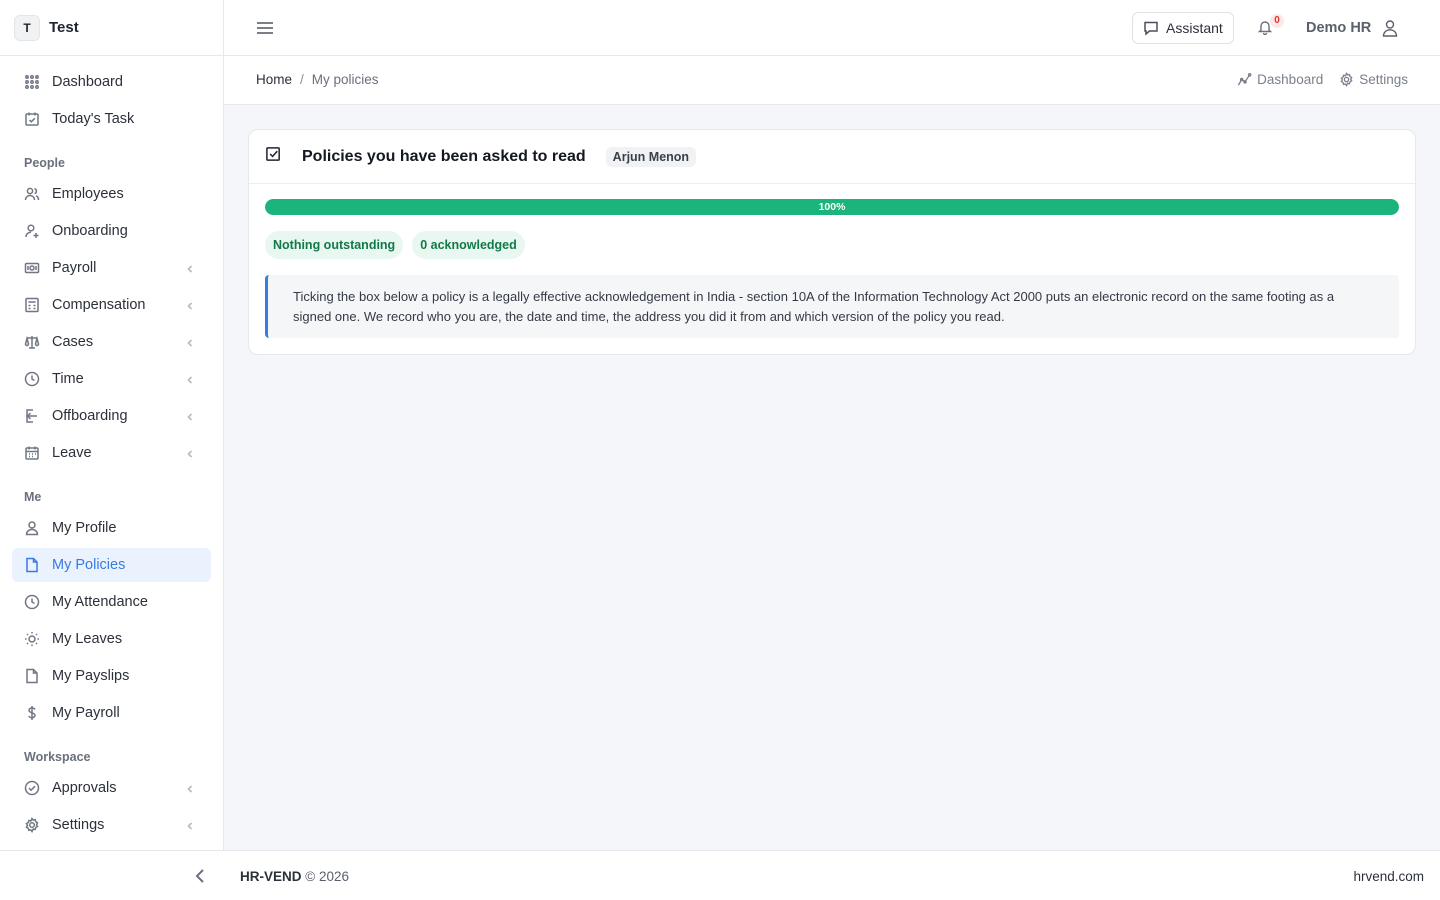 This screenshot has height=900, width=1440. I want to click on top-bar: Assistant 0 Demo HR, so click(832, 28).